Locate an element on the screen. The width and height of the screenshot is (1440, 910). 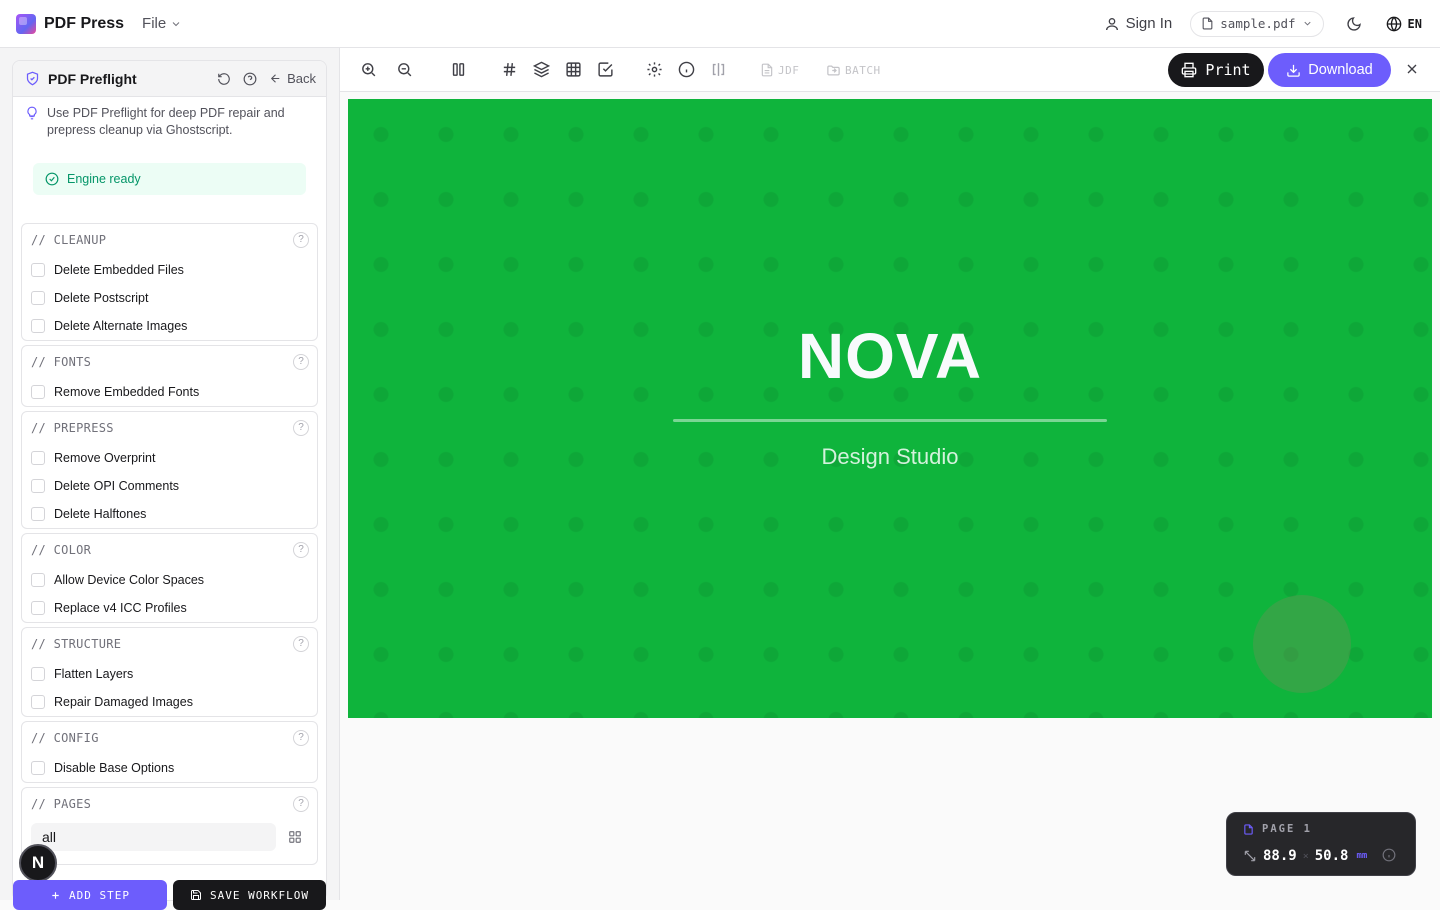
option-label: Delete Embedded Files is located at coordinates (119, 270).